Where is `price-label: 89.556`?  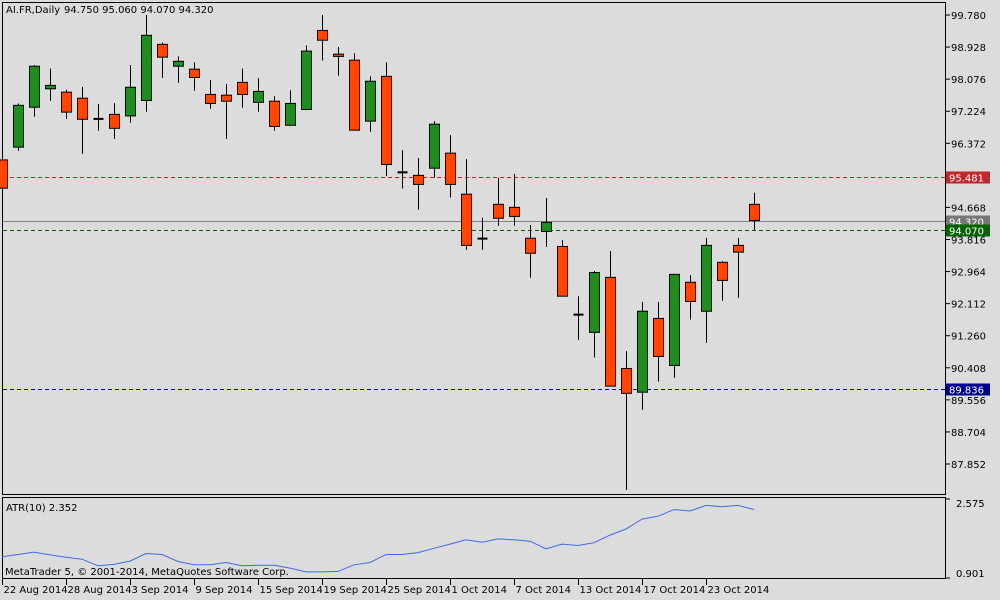
price-label: 89.556 is located at coordinates (968, 401).